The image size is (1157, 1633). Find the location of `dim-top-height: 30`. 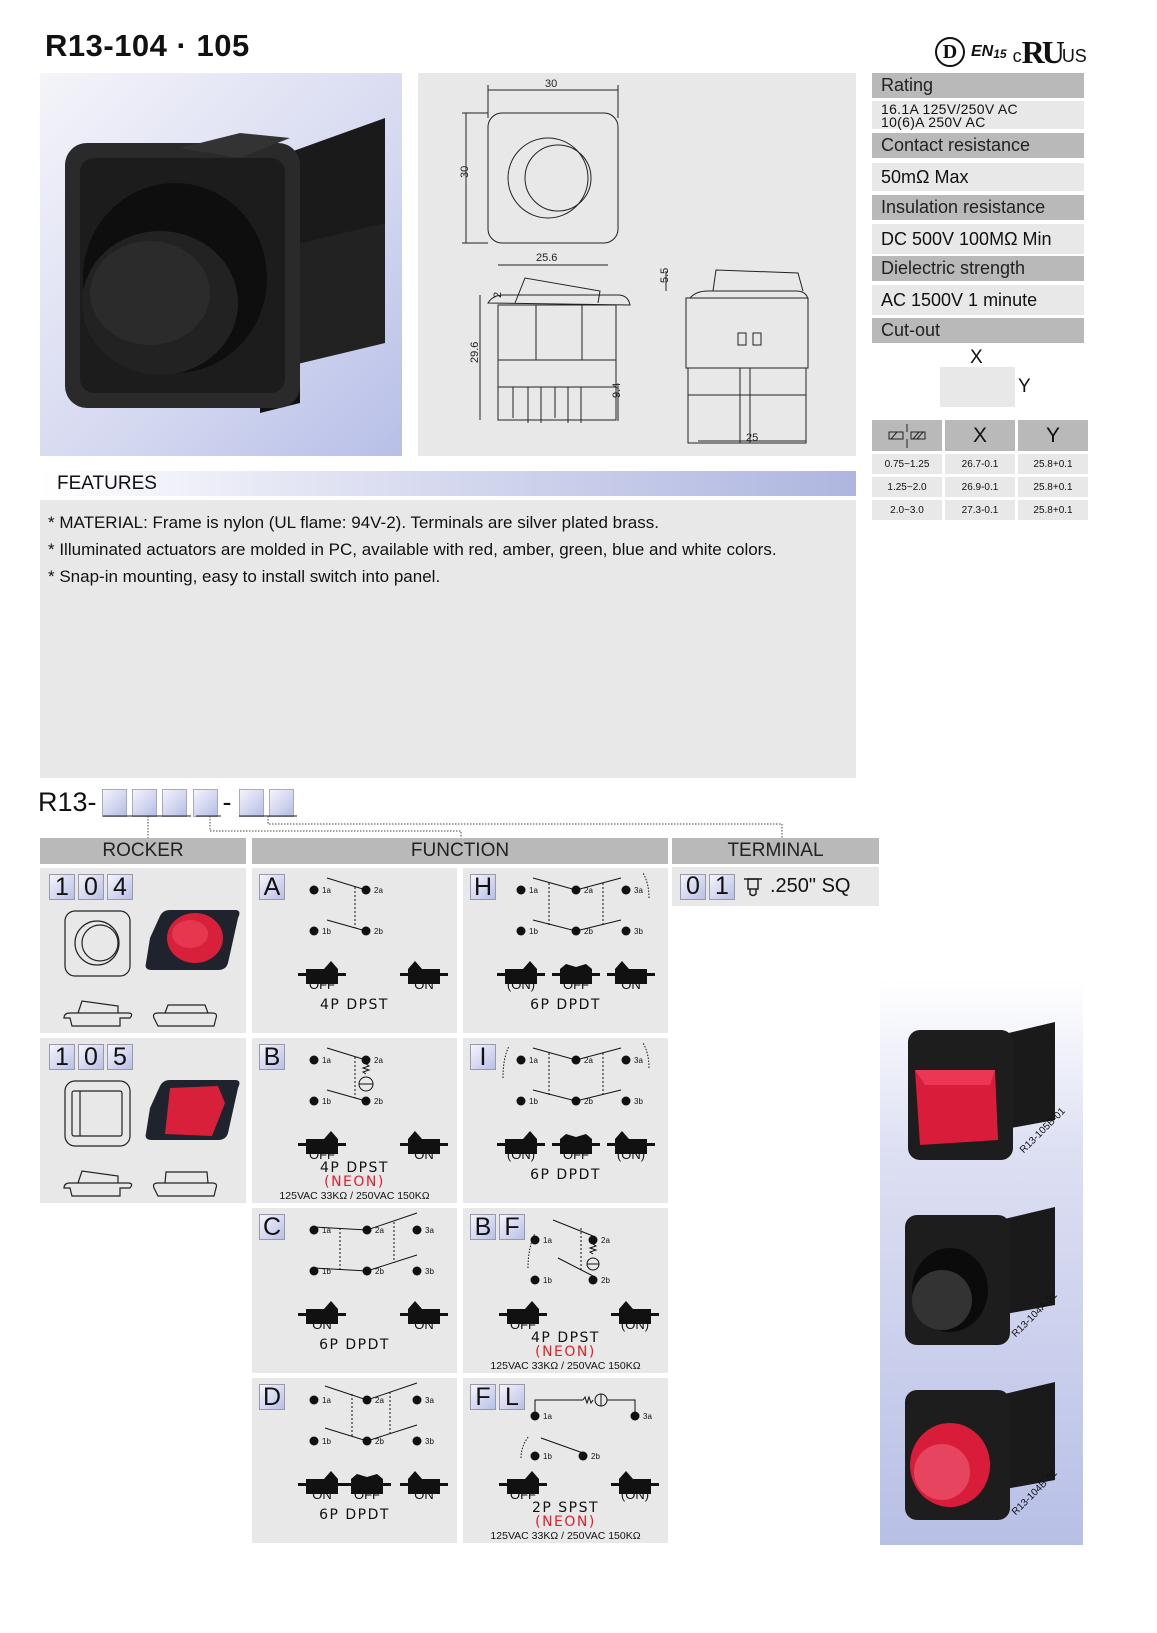

dim-top-height: 30 is located at coordinates (465, 172).